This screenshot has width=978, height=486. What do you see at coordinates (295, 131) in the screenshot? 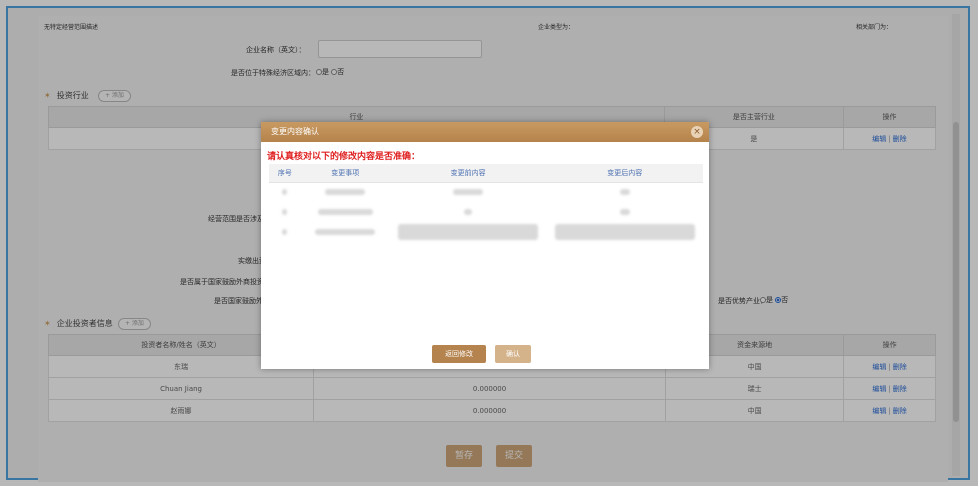
I see `dialog-title: 变更内容确认` at bounding box center [295, 131].